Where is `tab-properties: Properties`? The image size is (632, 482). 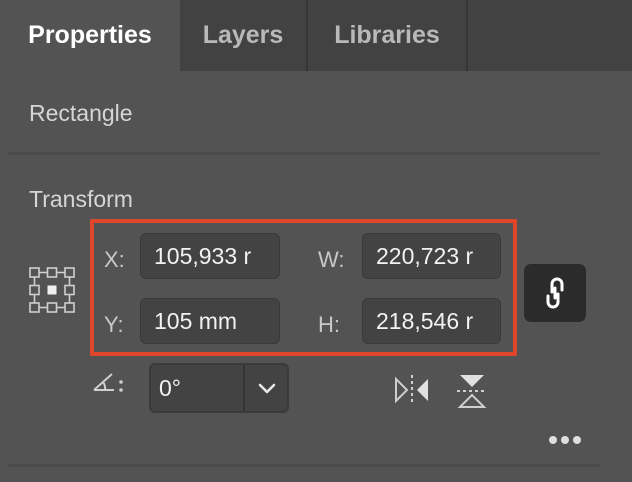 tab-properties: Properties is located at coordinates (90, 35).